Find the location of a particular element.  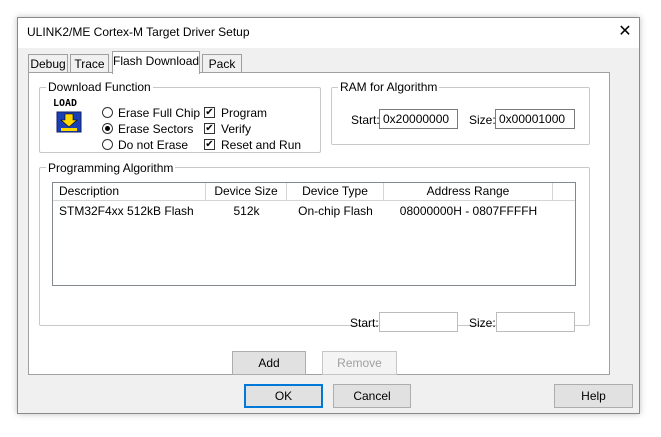

remove-button: Remove is located at coordinates (359, 363).